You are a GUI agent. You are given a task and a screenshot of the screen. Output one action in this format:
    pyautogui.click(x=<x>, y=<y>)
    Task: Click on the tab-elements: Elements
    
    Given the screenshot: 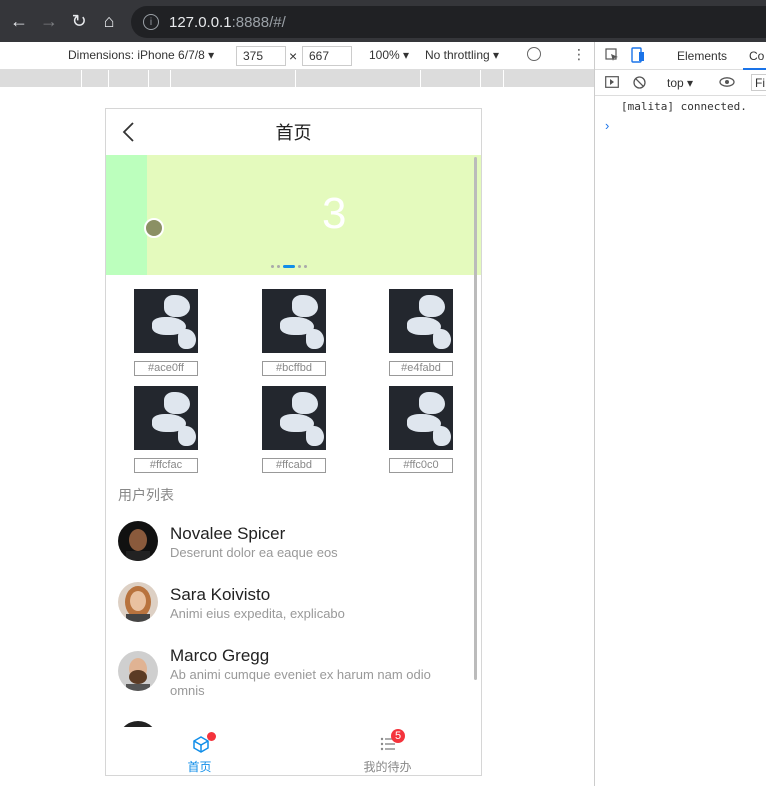 What is the action you would take?
    pyautogui.click(x=702, y=56)
    